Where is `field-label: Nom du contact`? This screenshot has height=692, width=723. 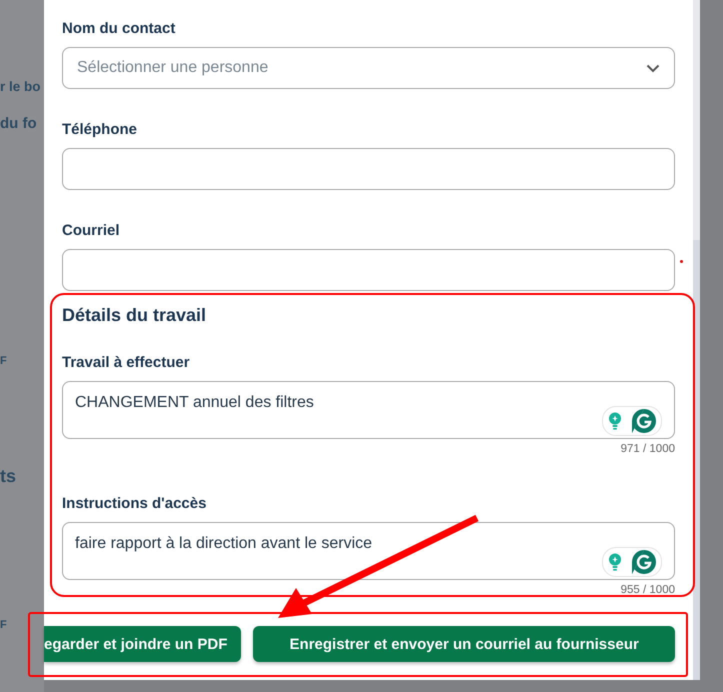
field-label: Nom du contact is located at coordinates (119, 29).